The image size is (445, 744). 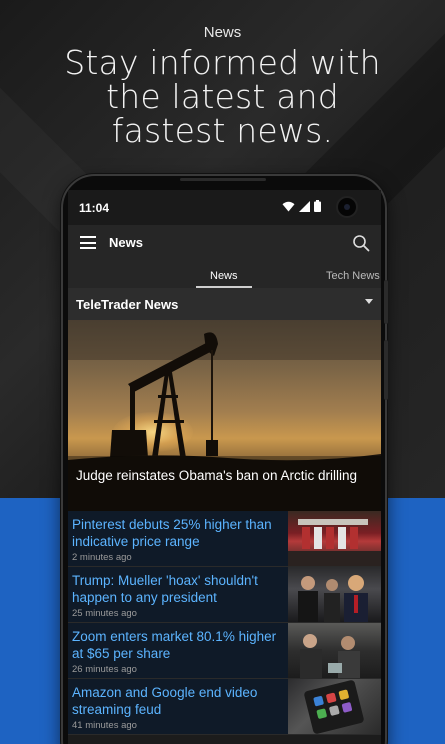 I want to click on news-item-time: 26 minutes ago, so click(x=104, y=669).